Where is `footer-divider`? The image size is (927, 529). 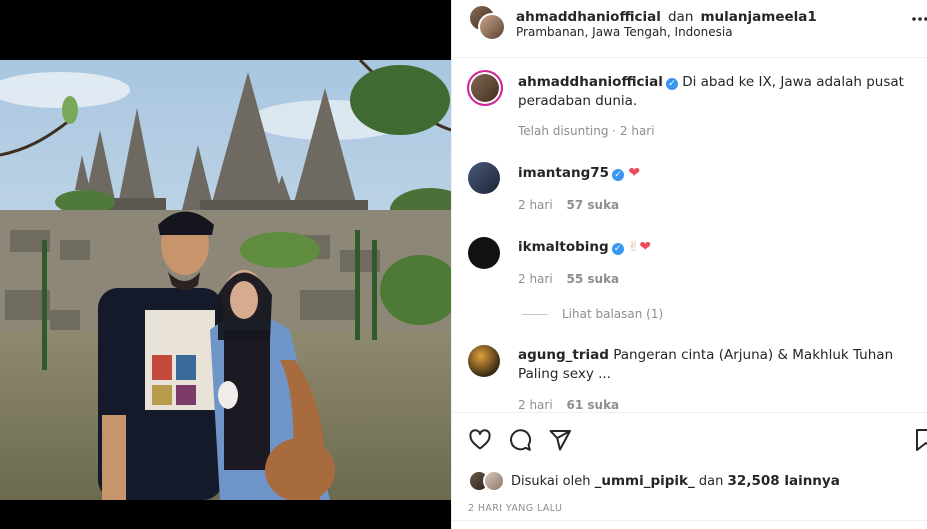
footer-divider is located at coordinates (689, 520).